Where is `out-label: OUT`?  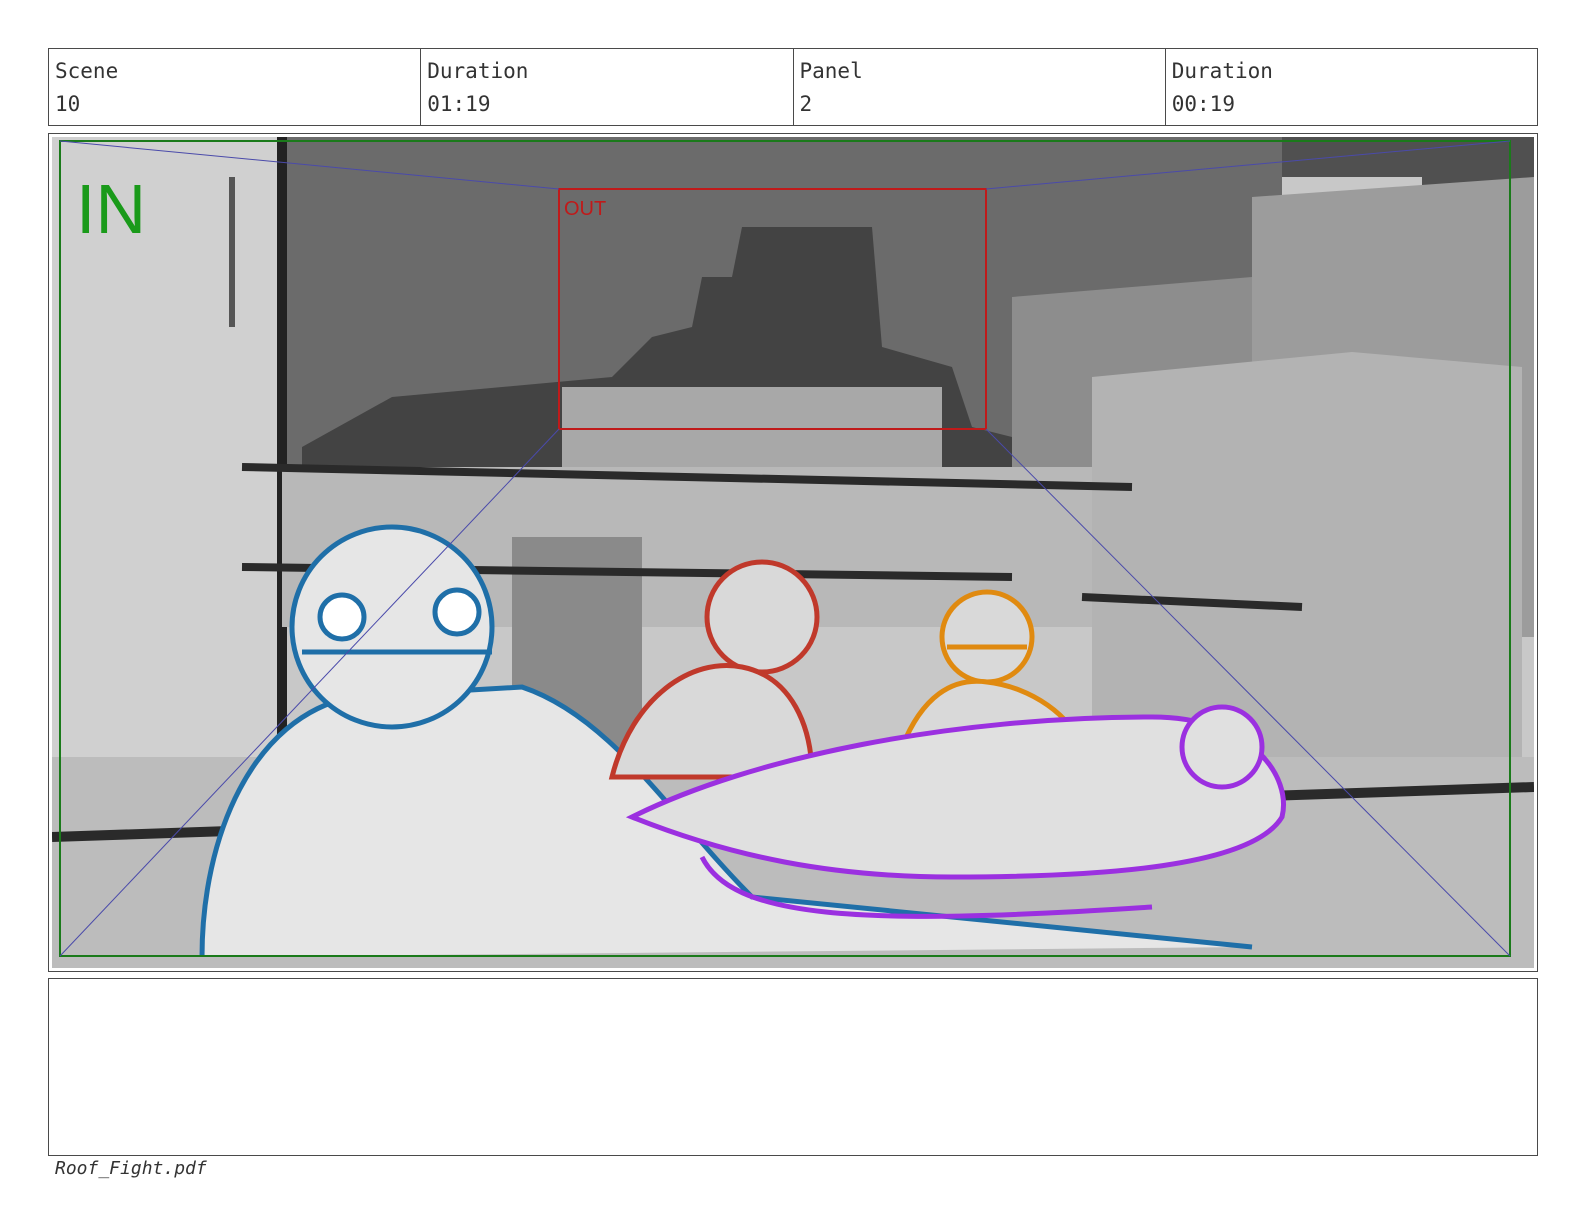 out-label: OUT is located at coordinates (585, 209).